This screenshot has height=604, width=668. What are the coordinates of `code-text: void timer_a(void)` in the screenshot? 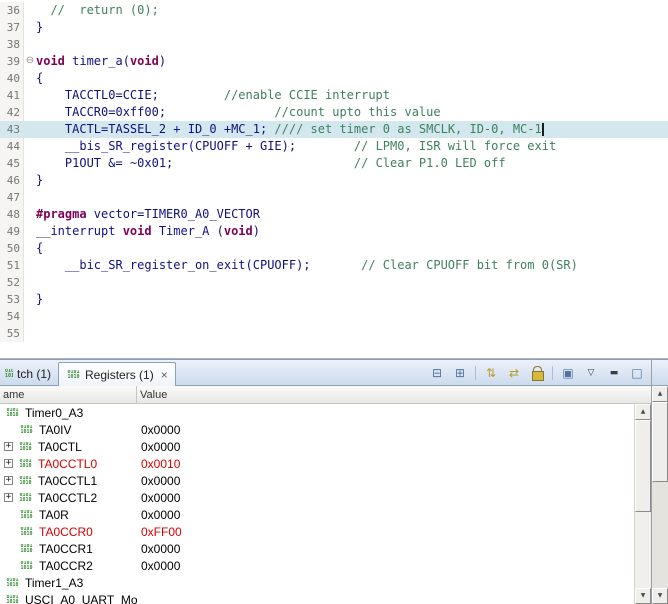 It's located at (101, 61).